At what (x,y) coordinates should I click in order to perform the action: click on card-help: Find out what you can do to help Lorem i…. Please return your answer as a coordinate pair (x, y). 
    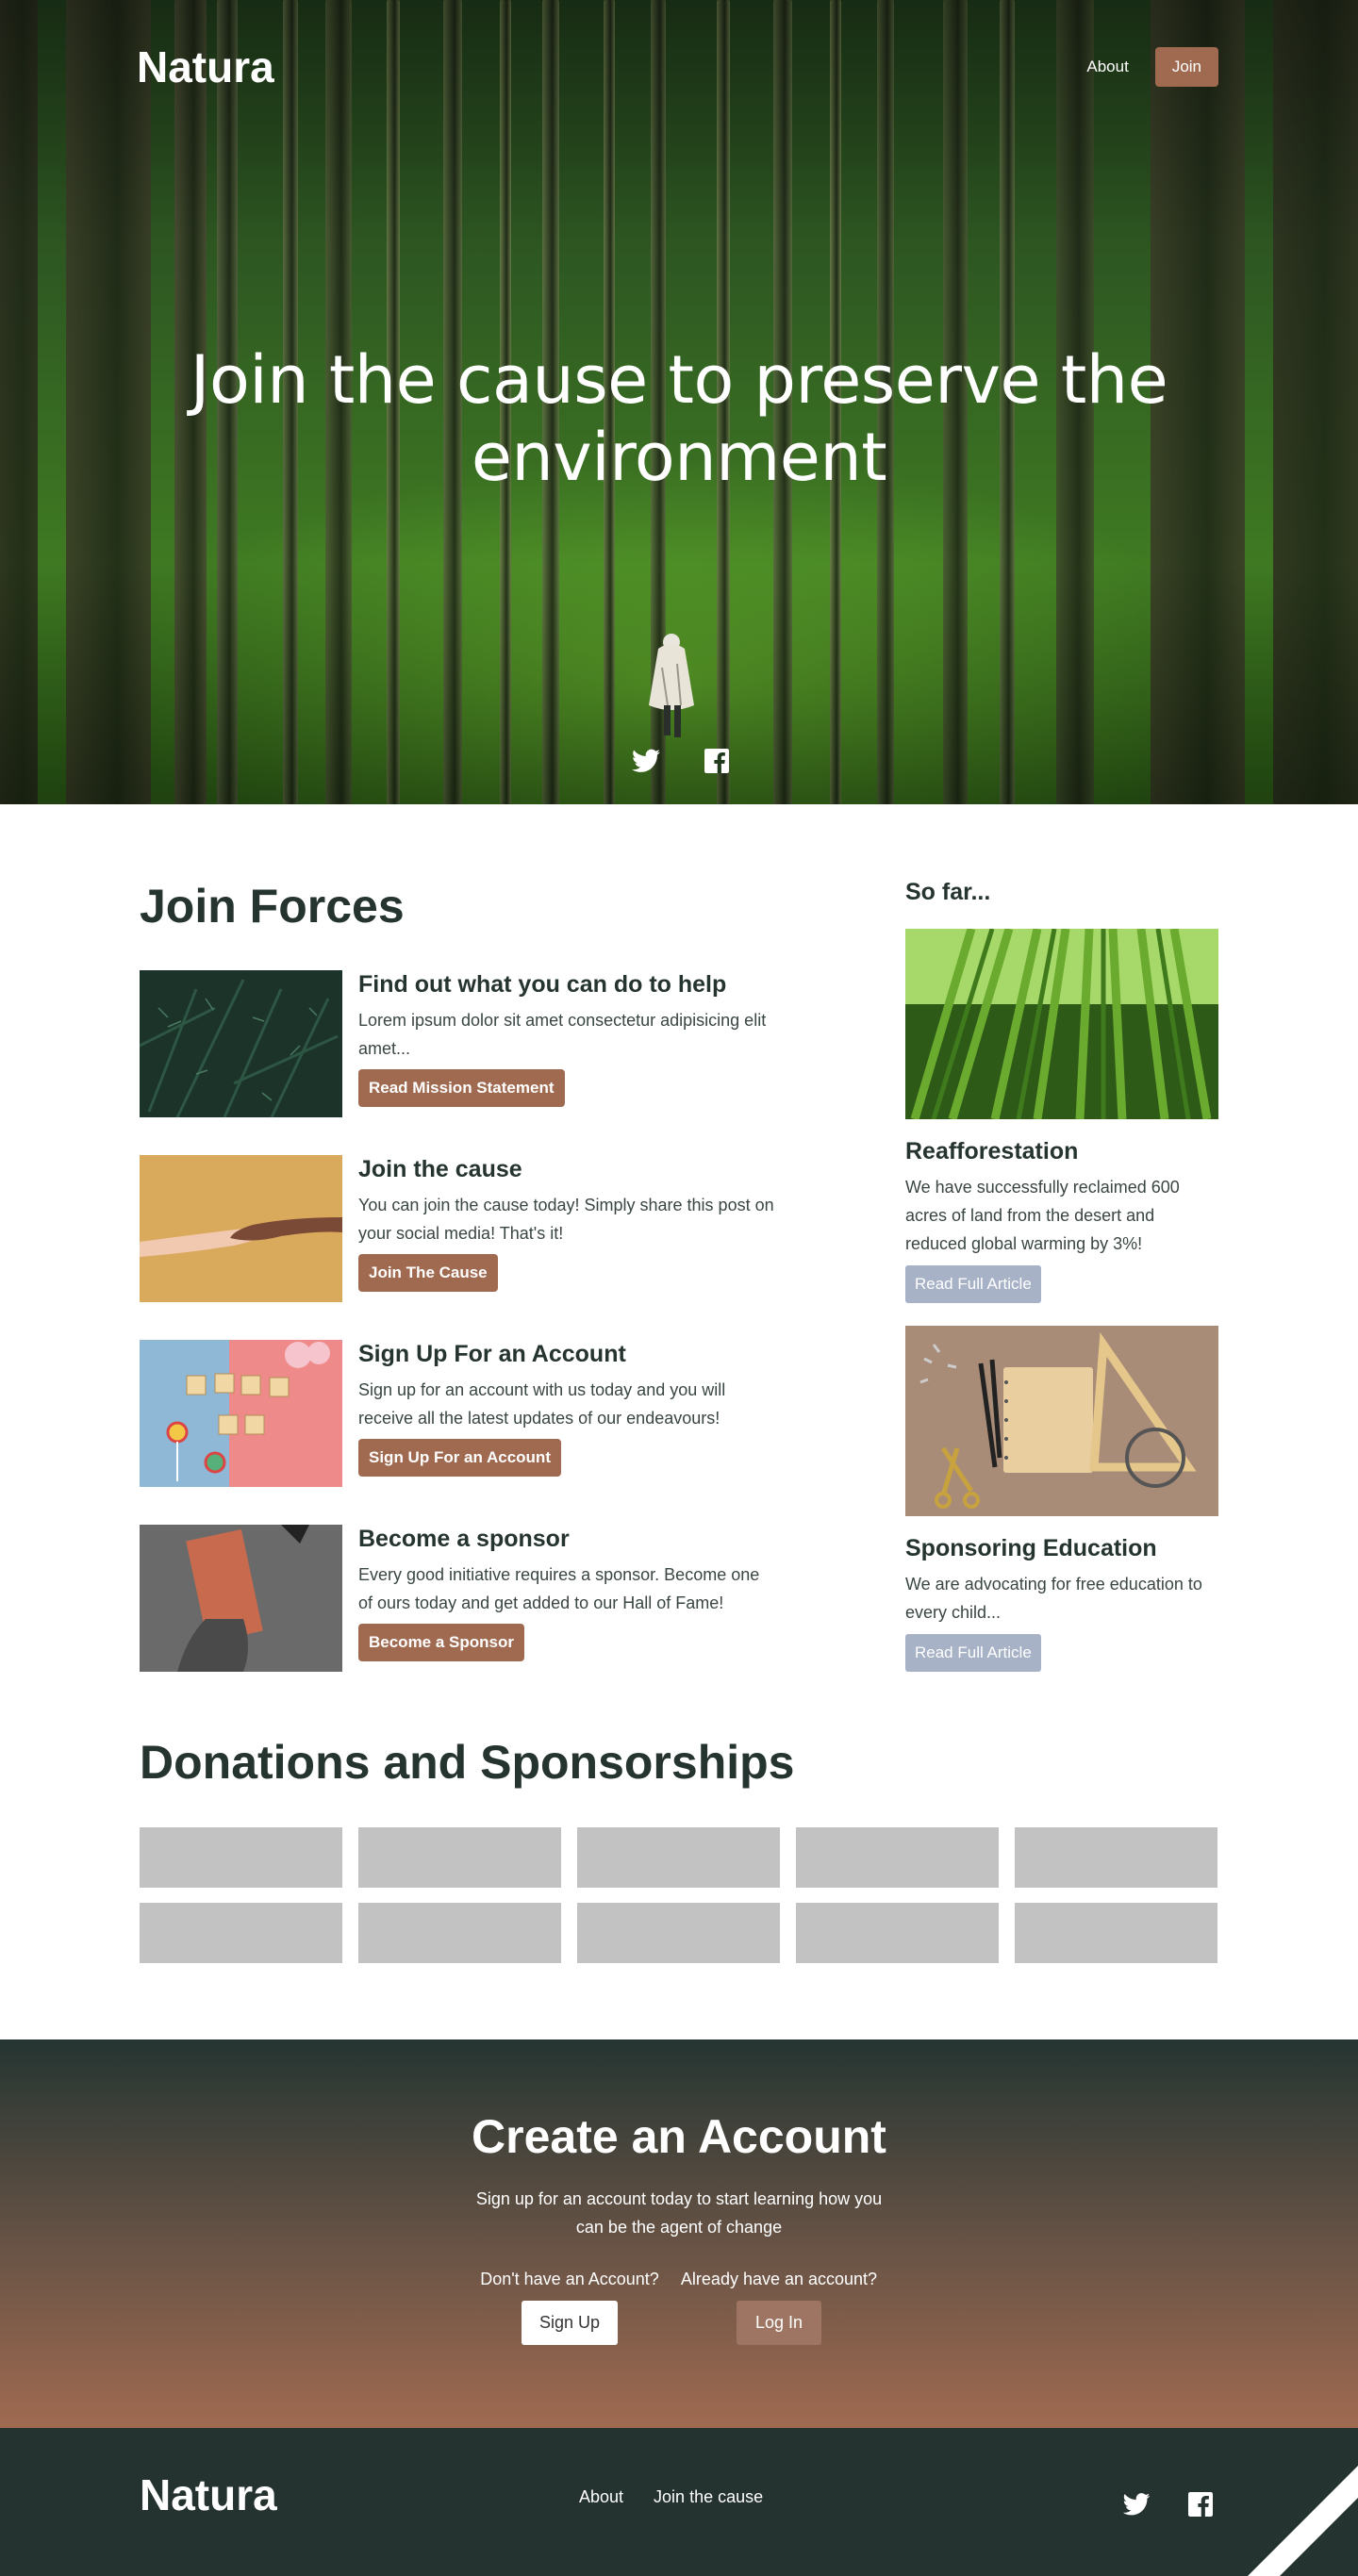
    Looking at the image, I should click on (460, 1044).